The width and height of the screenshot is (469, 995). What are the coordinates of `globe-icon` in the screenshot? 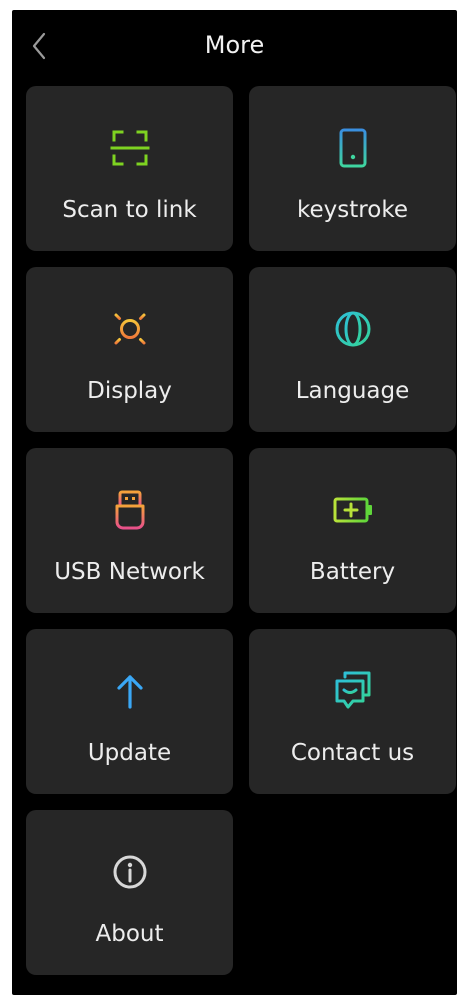 It's located at (352, 329).